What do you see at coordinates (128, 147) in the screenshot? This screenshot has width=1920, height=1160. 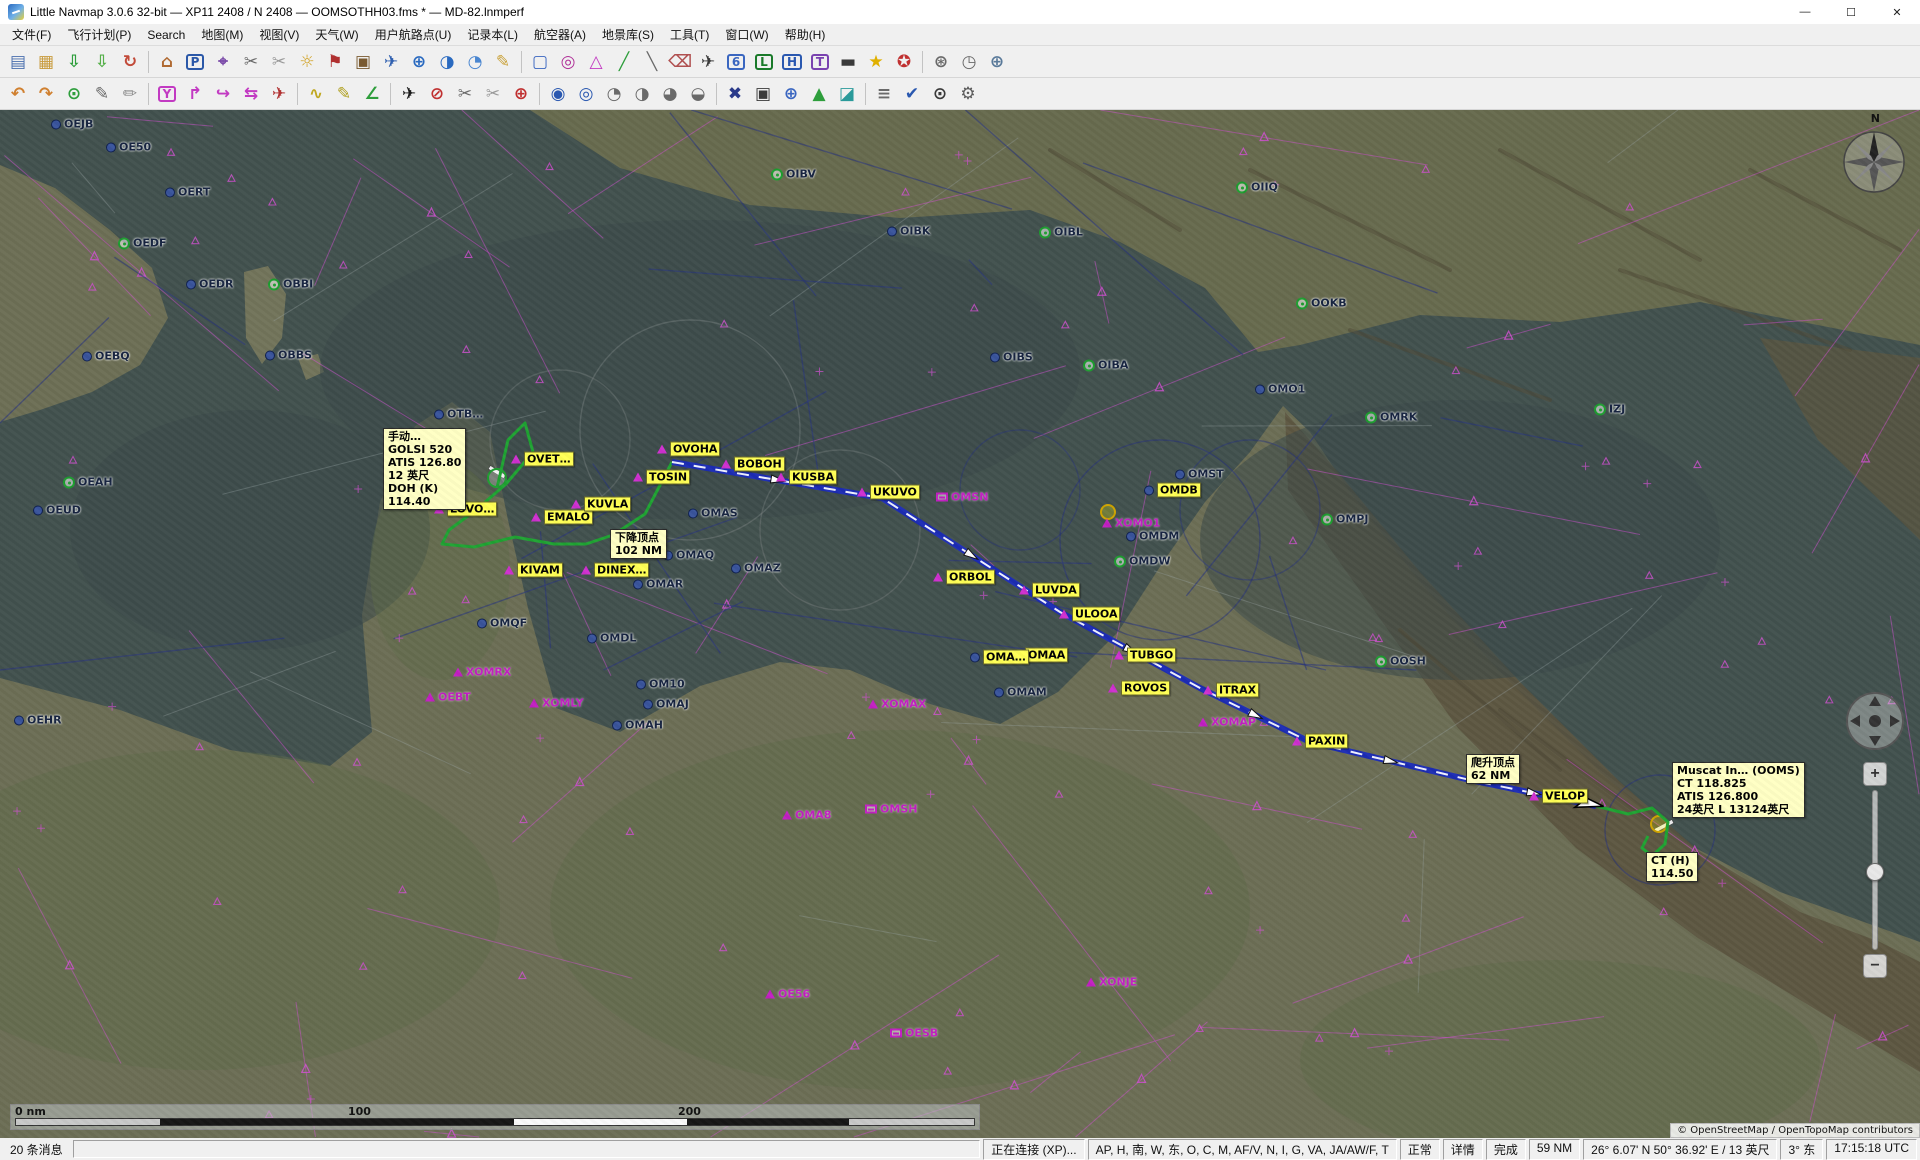 I see `waypoint-OE50: OE50` at bounding box center [128, 147].